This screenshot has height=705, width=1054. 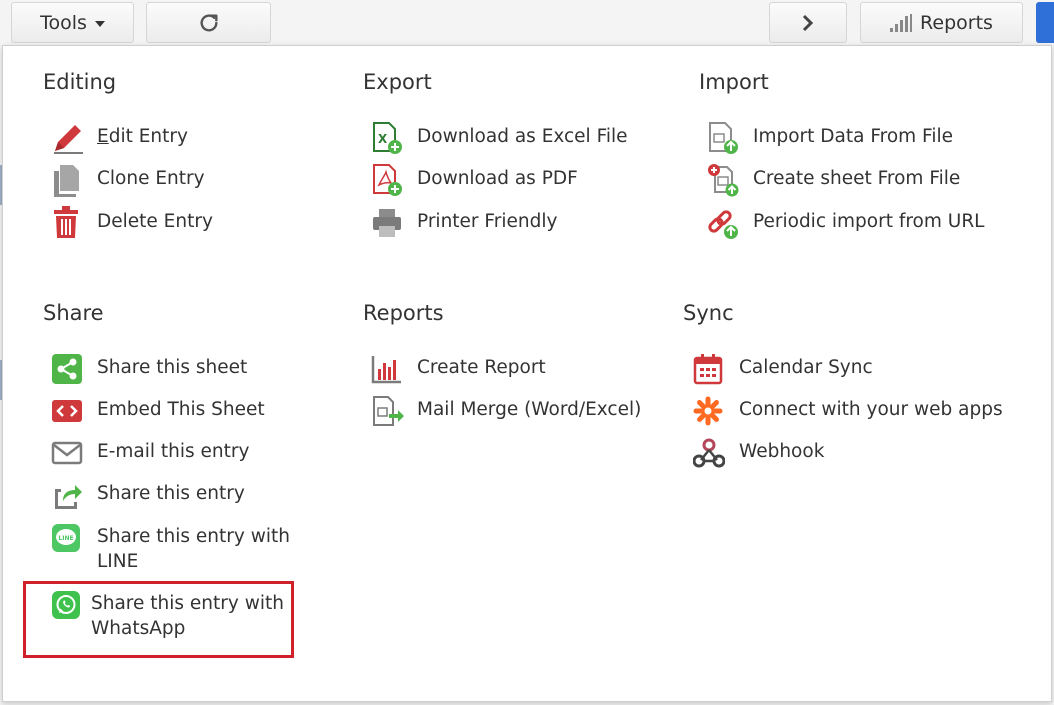 I want to click on email-entry-item: E-mail this entry, so click(x=150, y=453).